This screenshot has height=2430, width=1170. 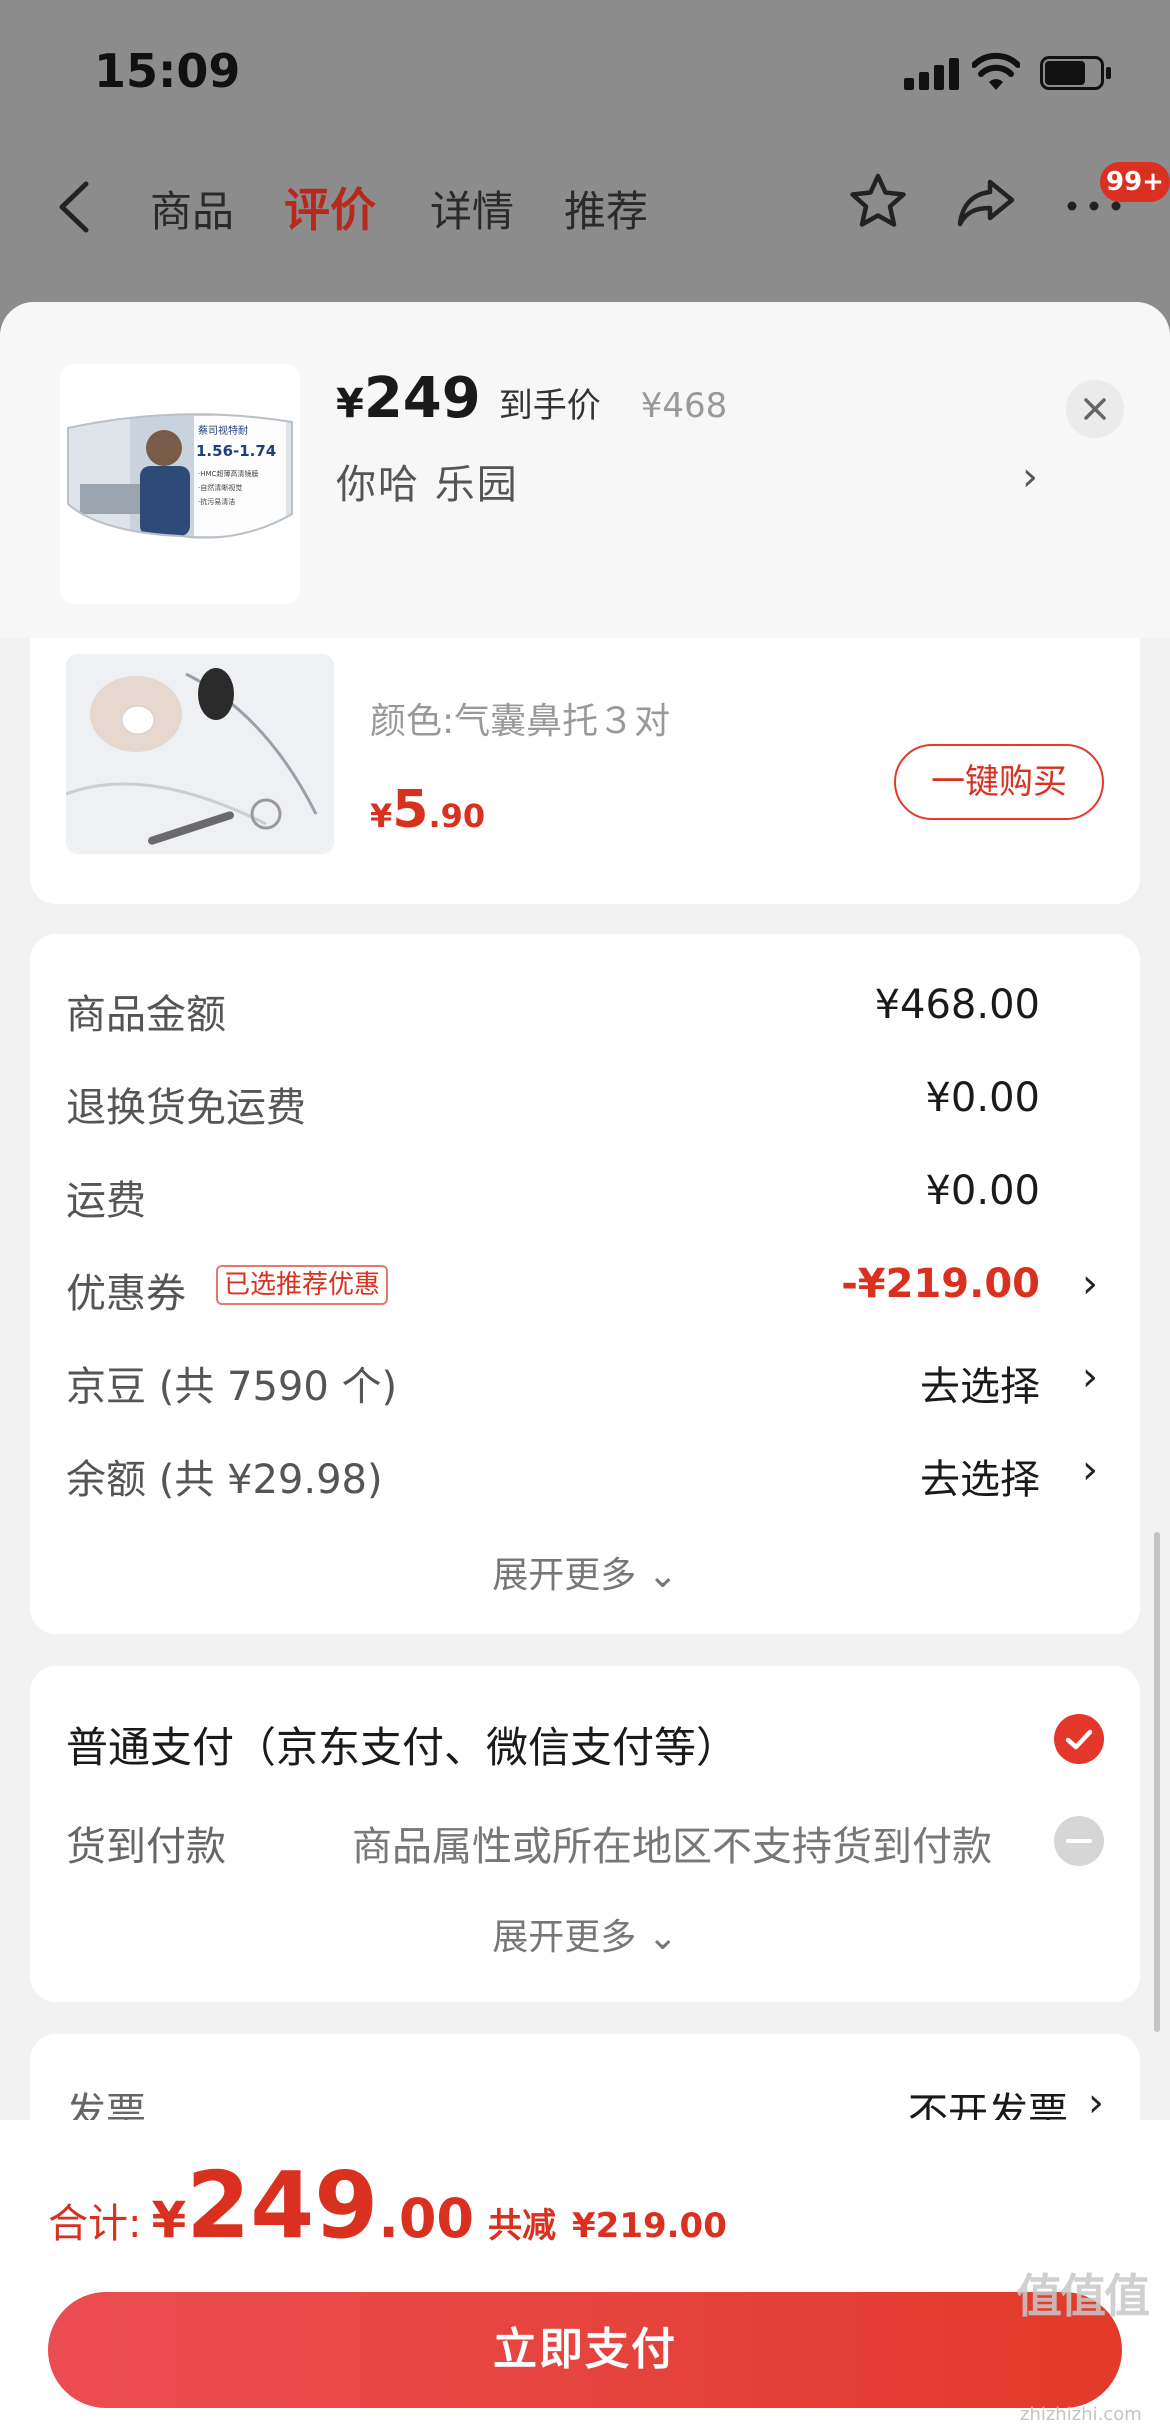 I want to click on scrollbar, so click(x=1157, y=1782).